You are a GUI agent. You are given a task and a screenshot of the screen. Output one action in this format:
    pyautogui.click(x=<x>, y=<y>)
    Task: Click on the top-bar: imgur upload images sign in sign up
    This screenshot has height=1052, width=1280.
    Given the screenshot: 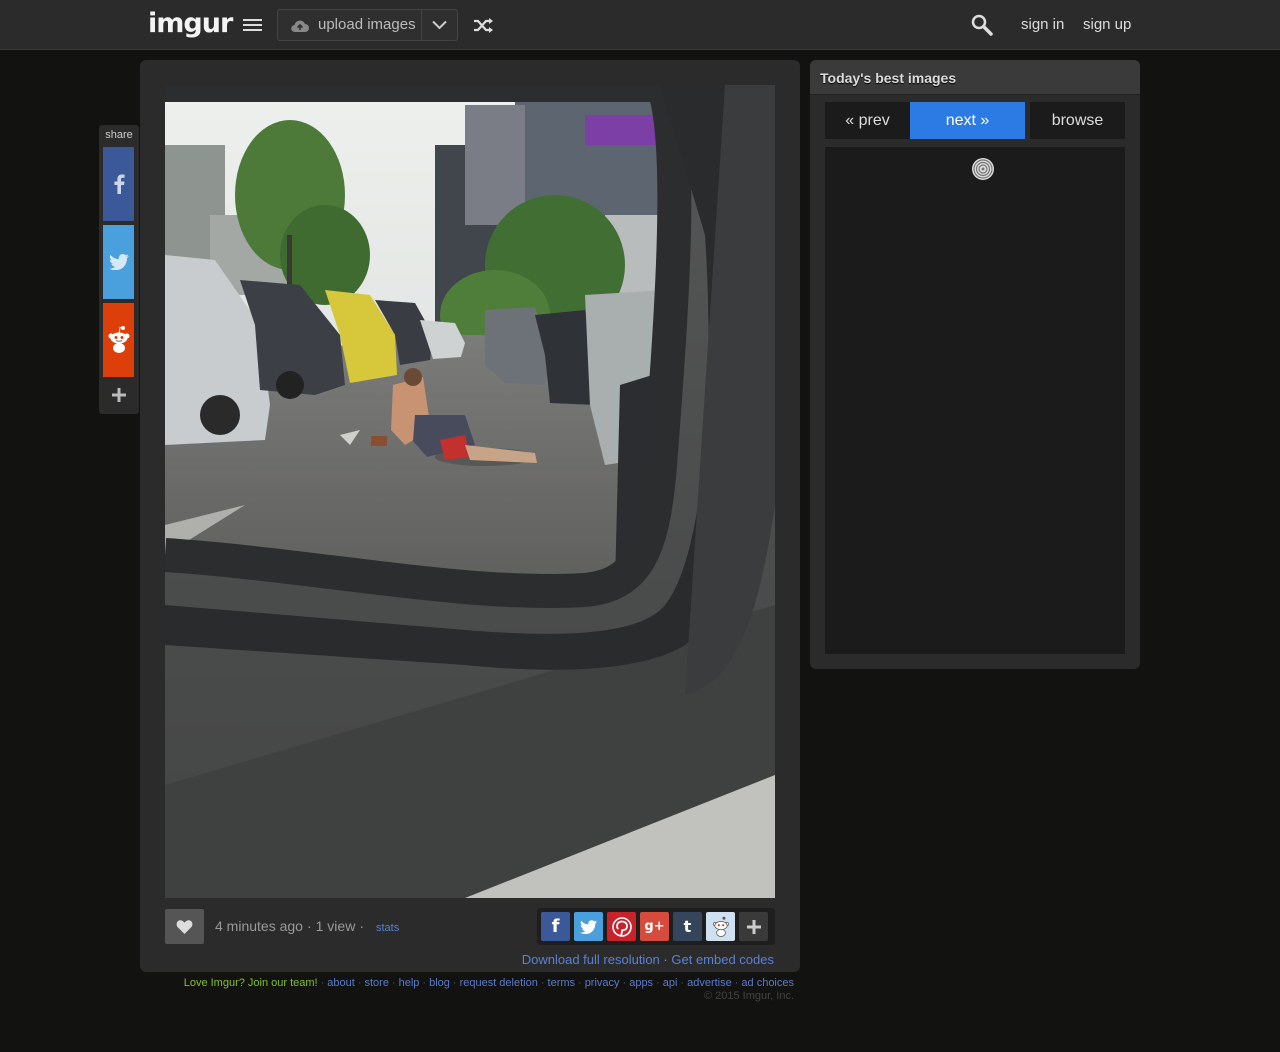 What is the action you would take?
    pyautogui.click(x=640, y=25)
    